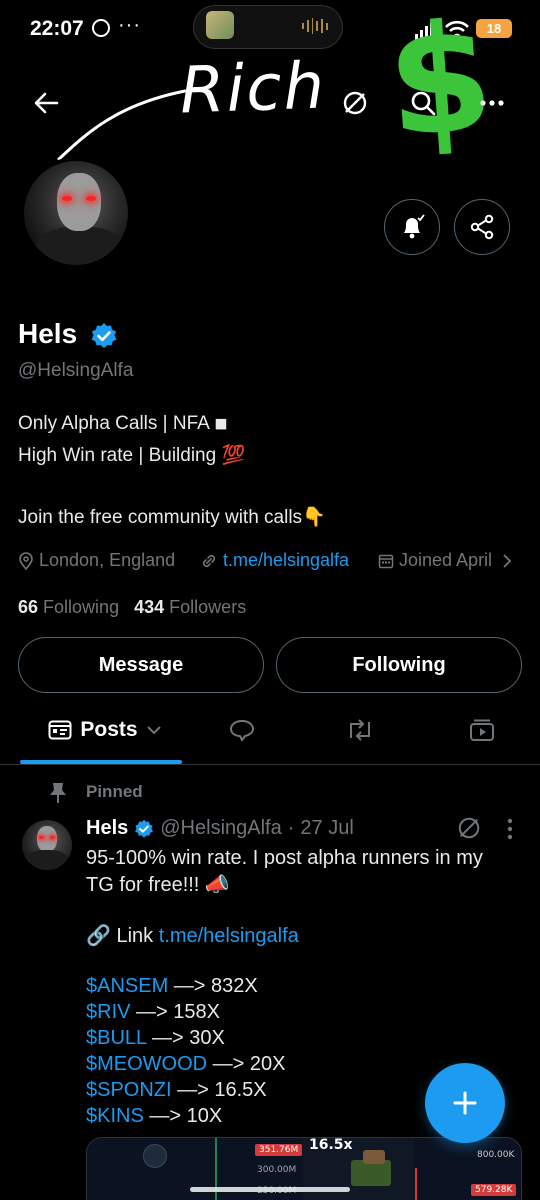 The image size is (540, 1200). What do you see at coordinates (122, 936) in the screenshot?
I see `post-link-prefix: 🔗 Link` at bounding box center [122, 936].